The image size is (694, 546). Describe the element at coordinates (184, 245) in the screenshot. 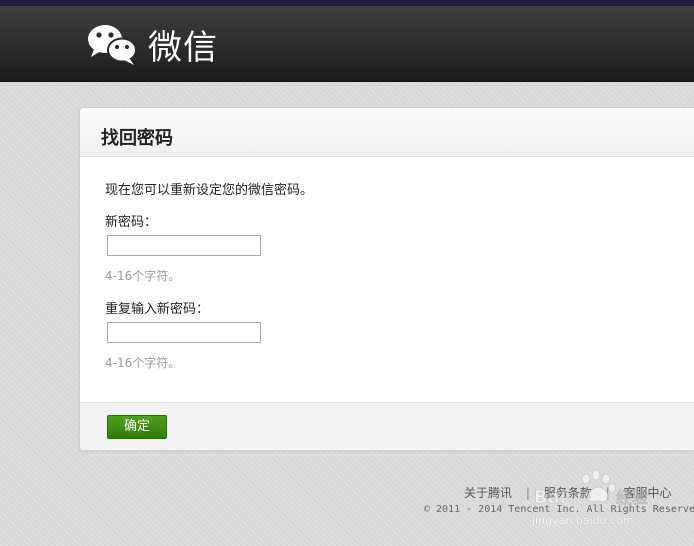

I see `new-password-input` at that location.